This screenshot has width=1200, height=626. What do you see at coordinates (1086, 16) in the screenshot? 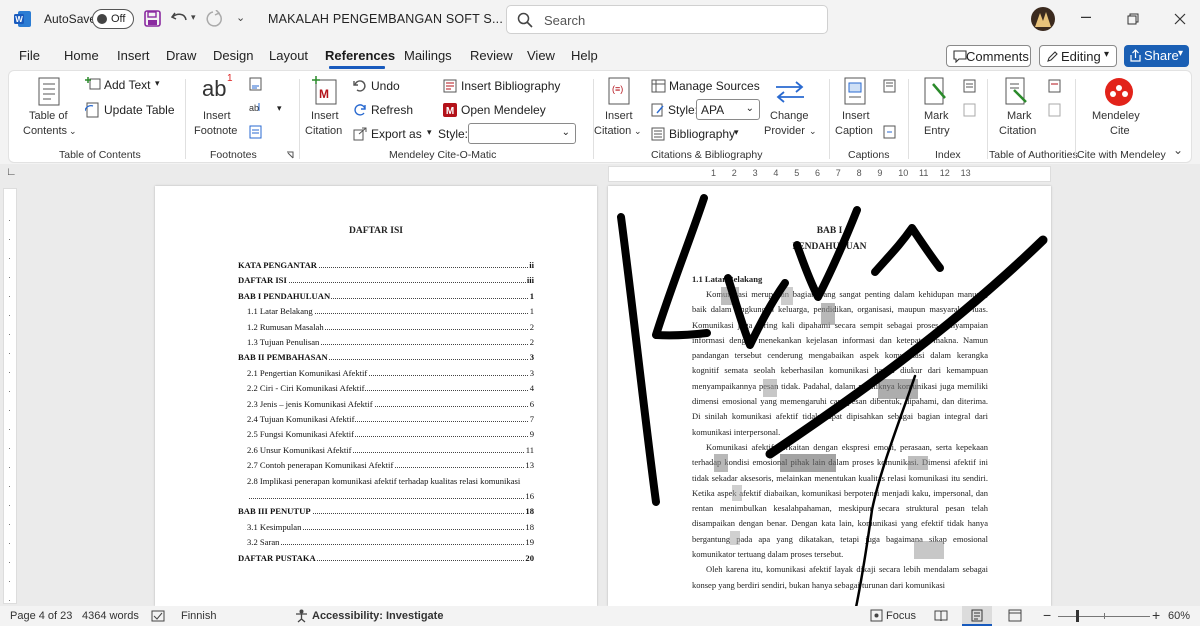
I see `minimize-icon: –` at bounding box center [1086, 16].